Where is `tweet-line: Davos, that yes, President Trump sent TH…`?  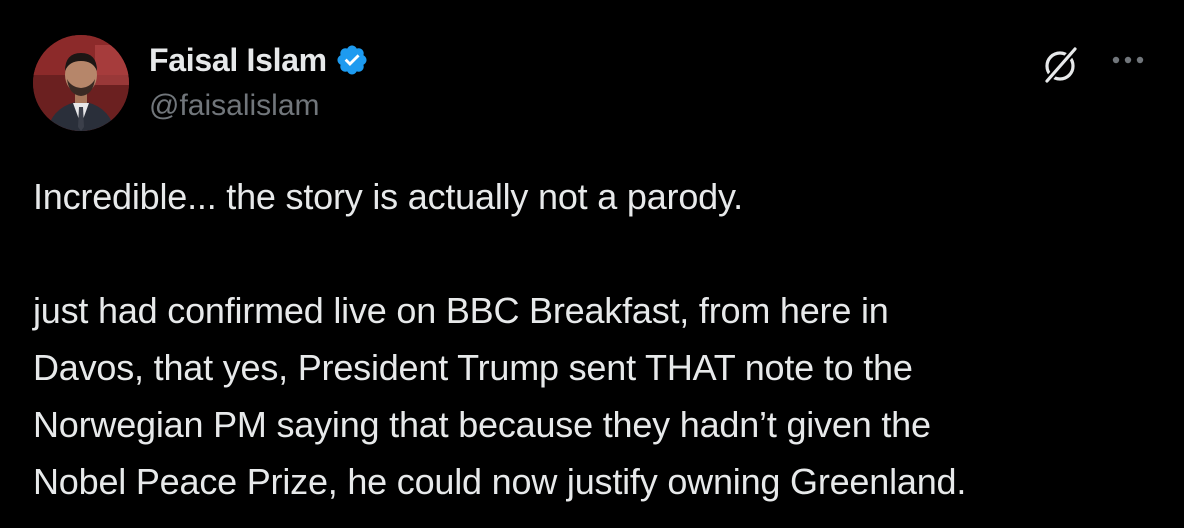
tweet-line: Davos, that yes, President Trump sent TH… is located at coordinates (473, 367).